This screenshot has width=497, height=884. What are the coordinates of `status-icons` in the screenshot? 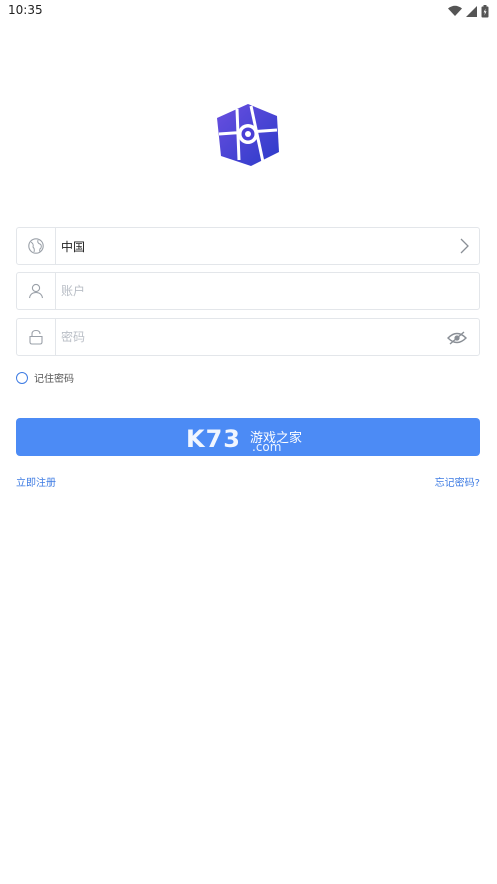 It's located at (468, 11).